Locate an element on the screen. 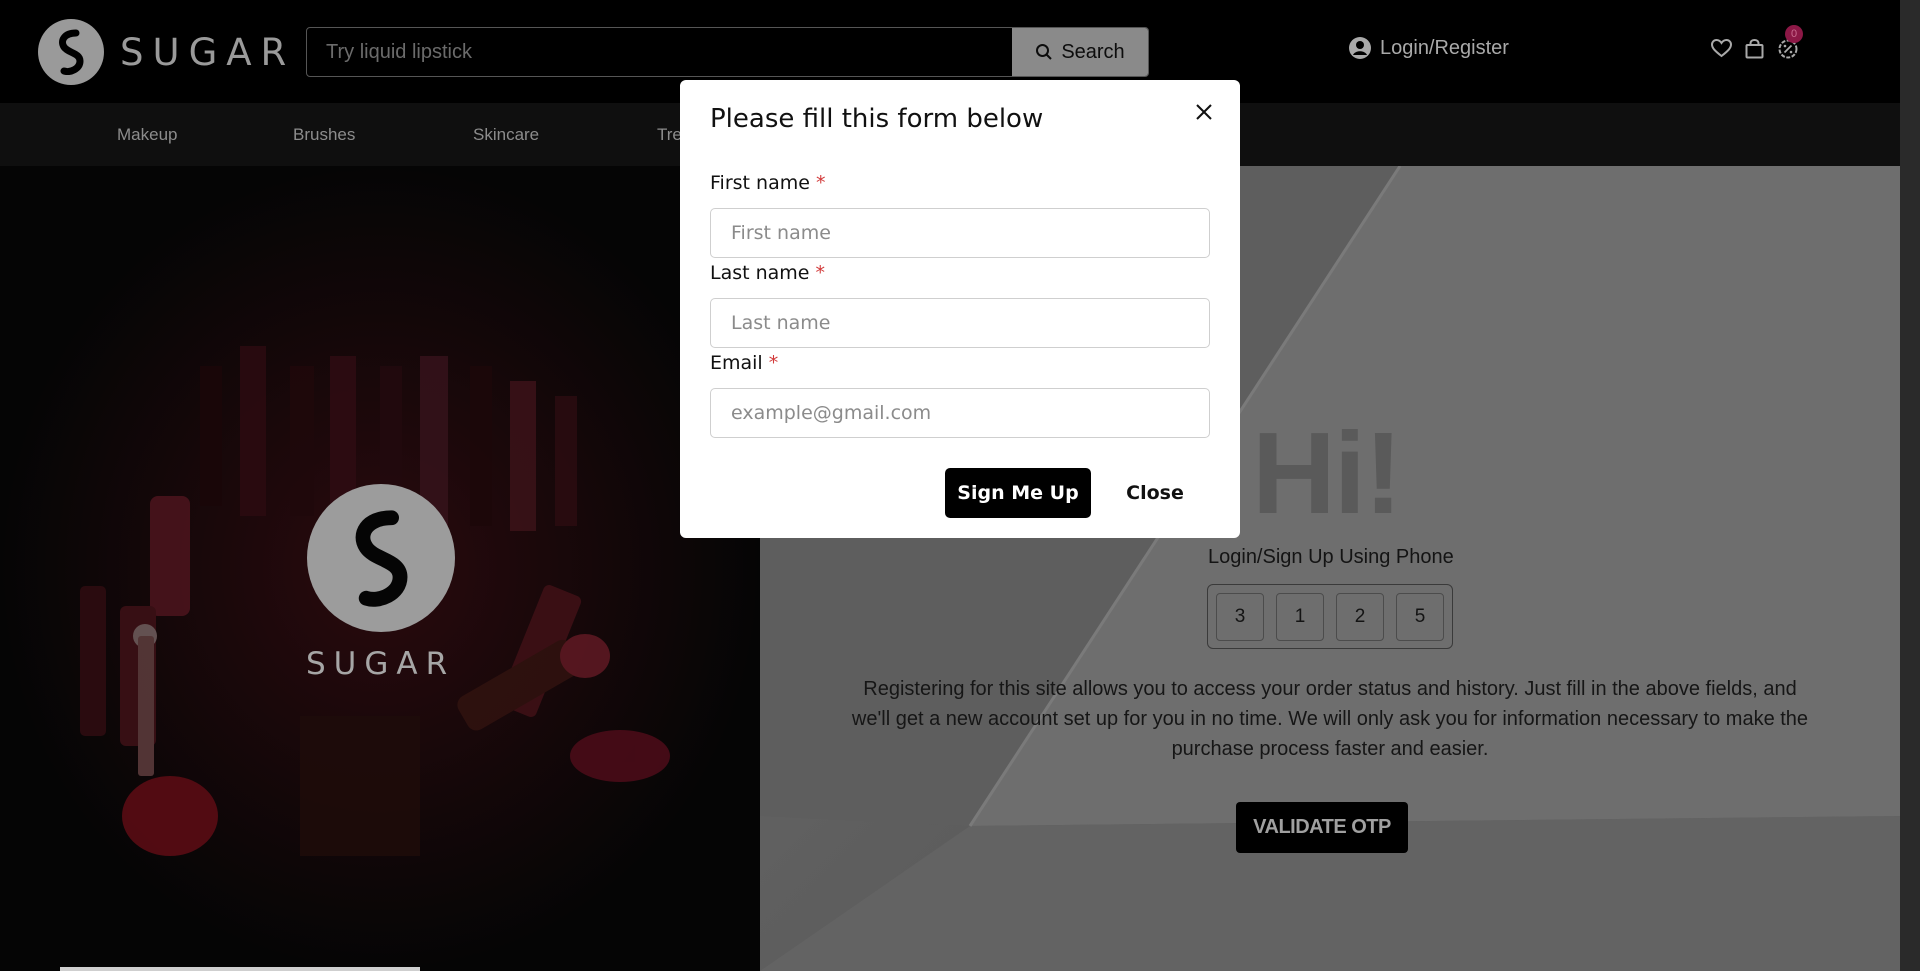 The height and width of the screenshot is (971, 1920). hero-logo-wordmark: SUGAR is located at coordinates (381, 664).